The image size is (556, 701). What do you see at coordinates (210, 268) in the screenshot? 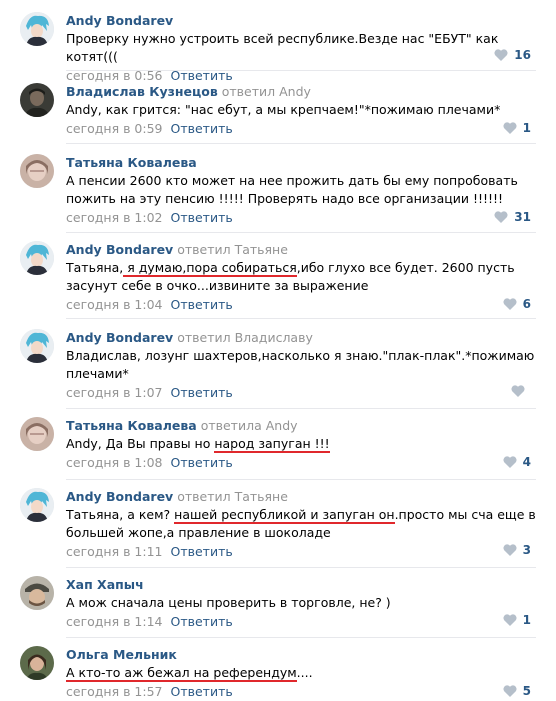
I see `underlined-phrase: я думаю,пора собираться` at bounding box center [210, 268].